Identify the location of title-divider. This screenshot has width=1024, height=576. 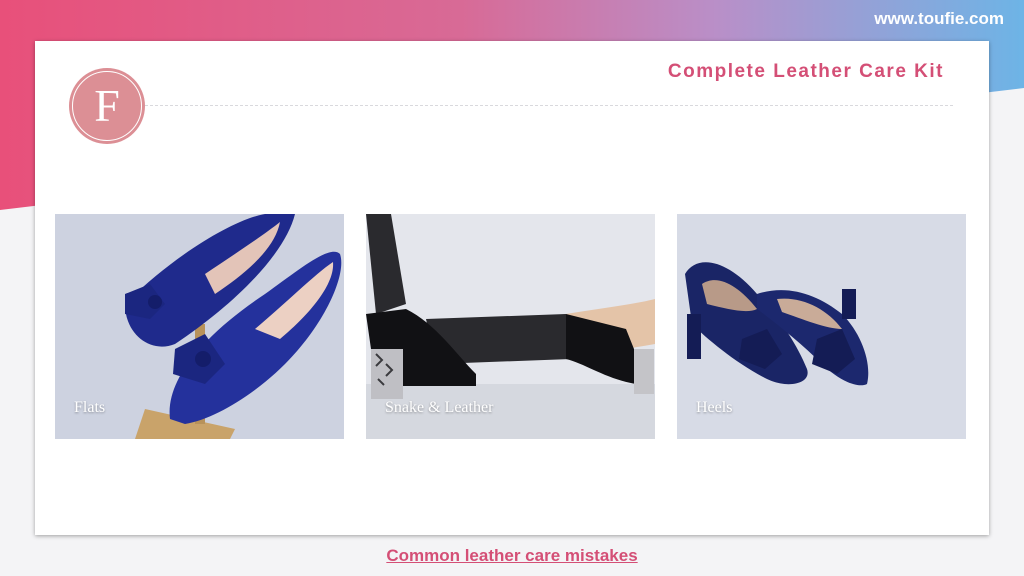
(549, 105).